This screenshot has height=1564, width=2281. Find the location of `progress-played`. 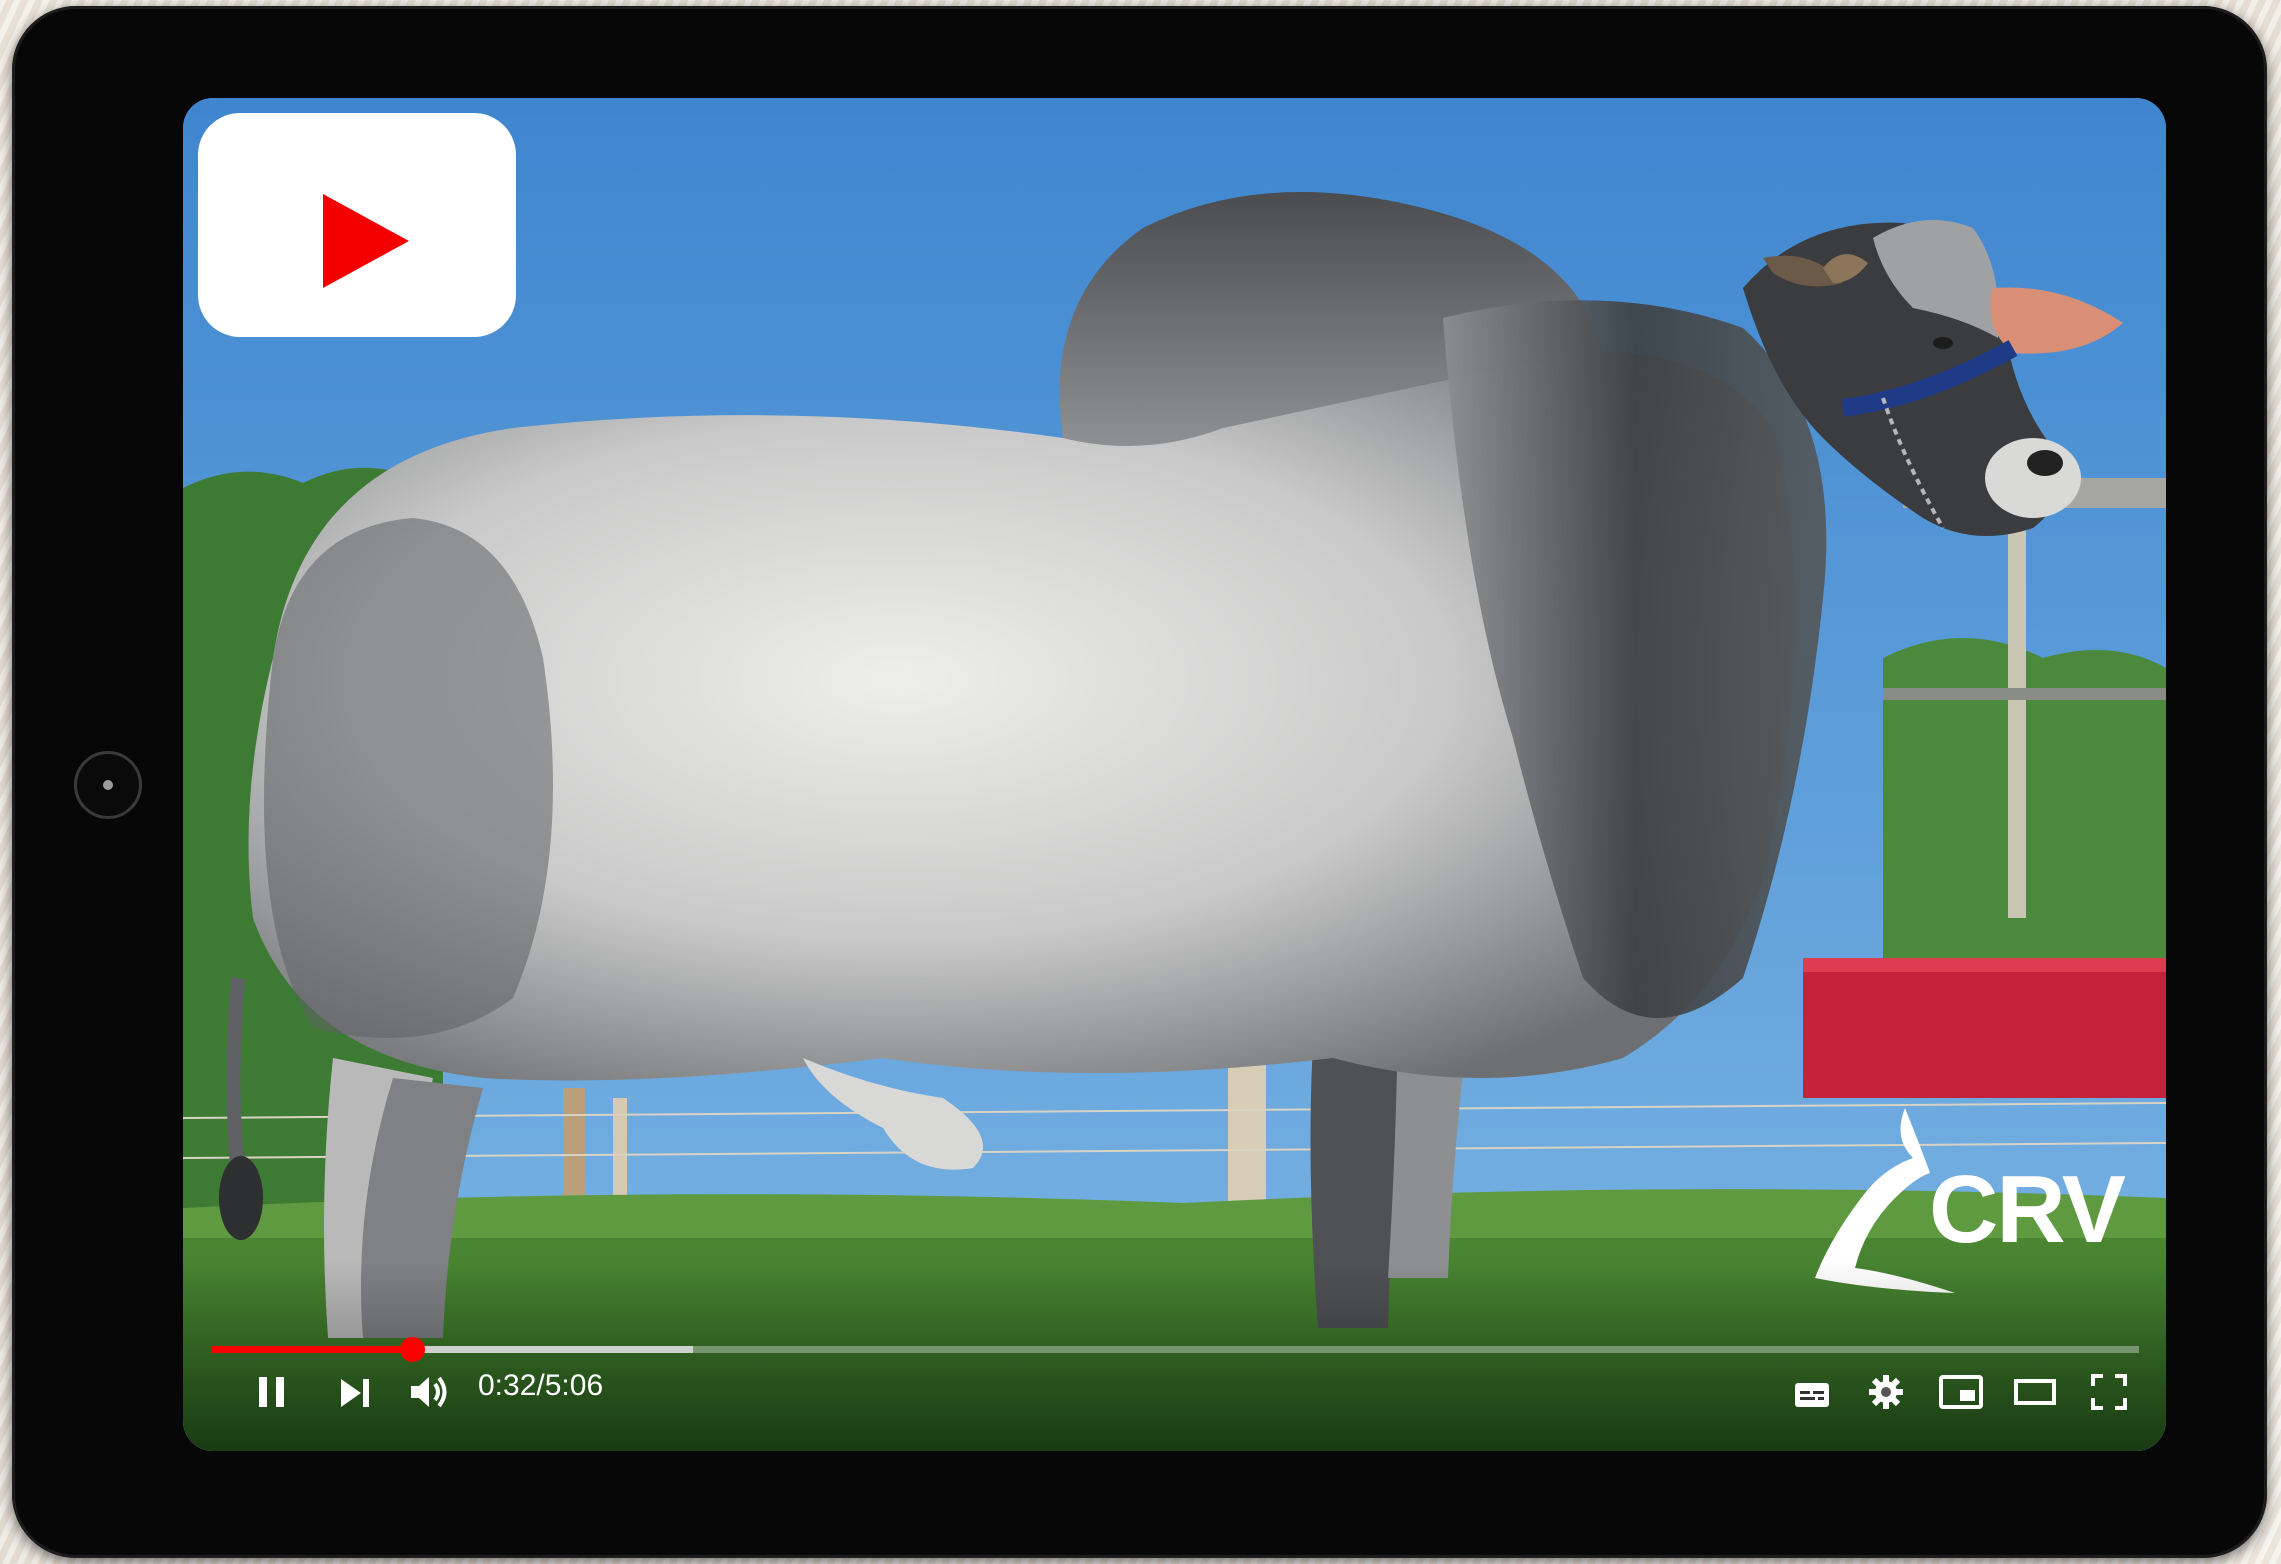

progress-played is located at coordinates (311, 1349).